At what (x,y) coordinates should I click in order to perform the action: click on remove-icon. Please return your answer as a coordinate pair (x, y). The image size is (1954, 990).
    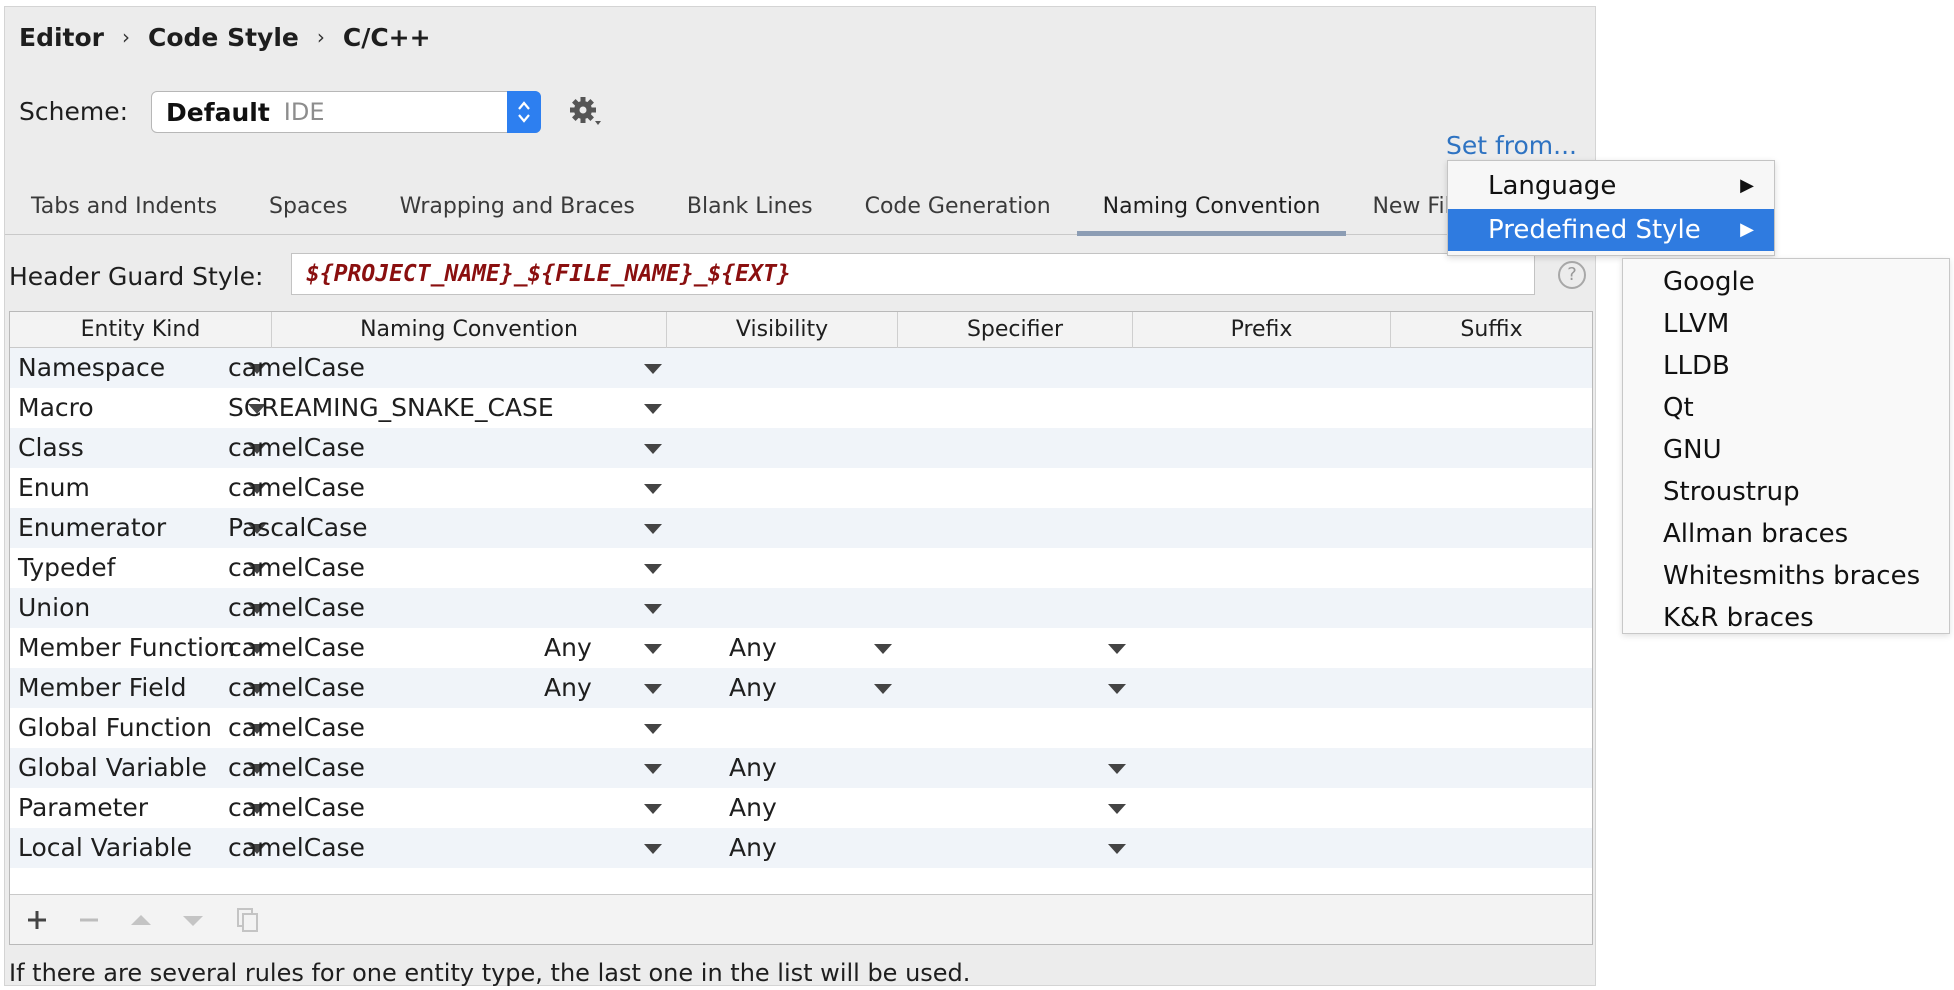
    Looking at the image, I should click on (89, 920).